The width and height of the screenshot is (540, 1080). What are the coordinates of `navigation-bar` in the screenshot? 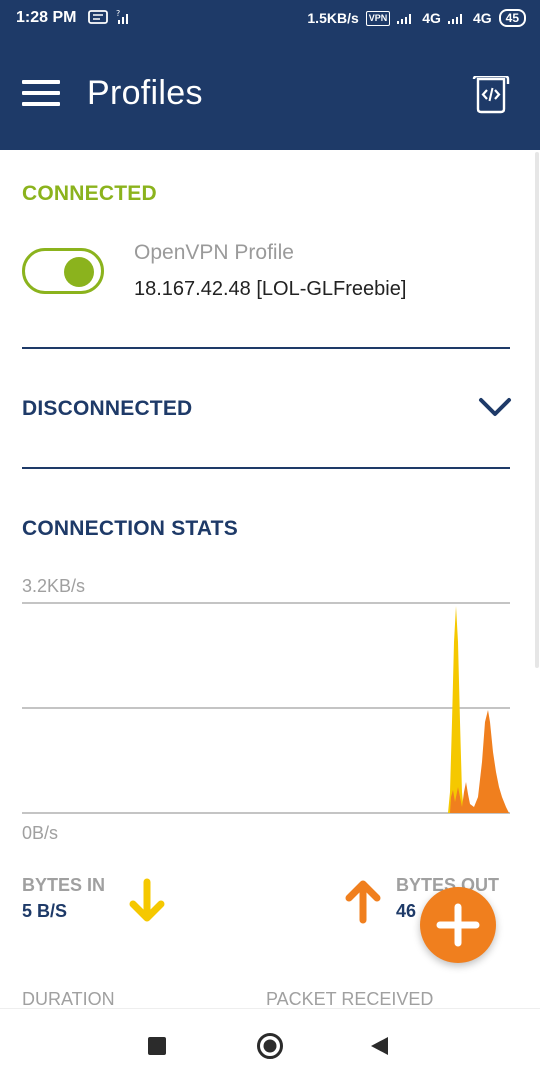 It's located at (270, 1044).